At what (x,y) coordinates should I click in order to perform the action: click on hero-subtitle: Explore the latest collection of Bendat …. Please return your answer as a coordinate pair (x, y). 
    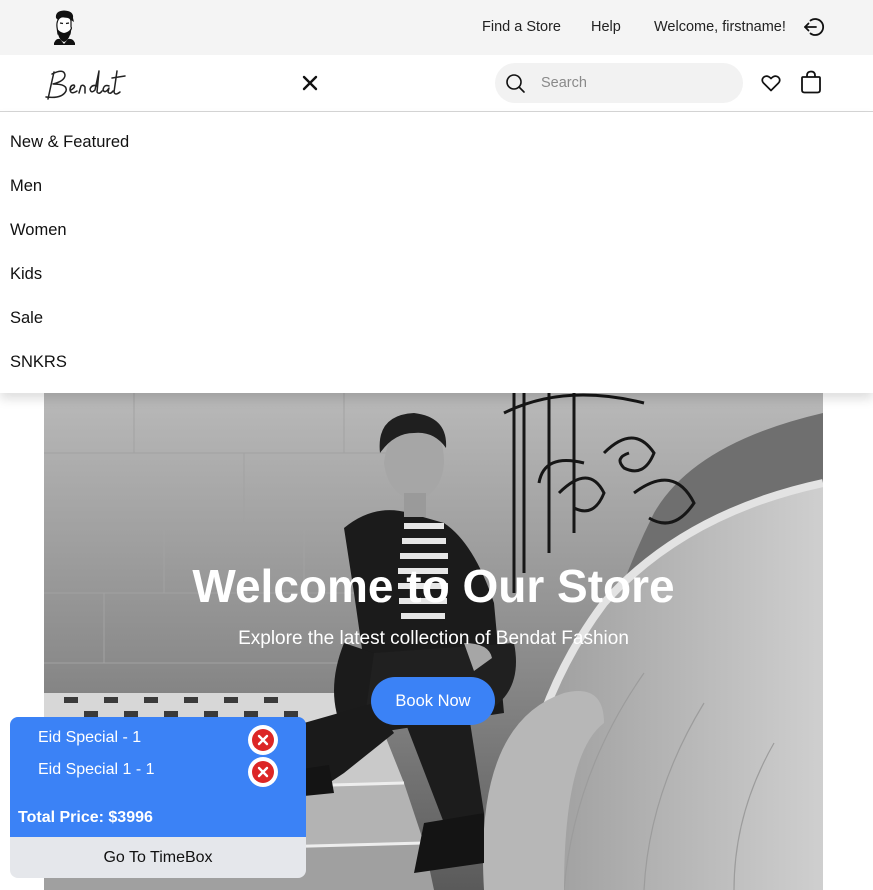
    Looking at the image, I should click on (433, 638).